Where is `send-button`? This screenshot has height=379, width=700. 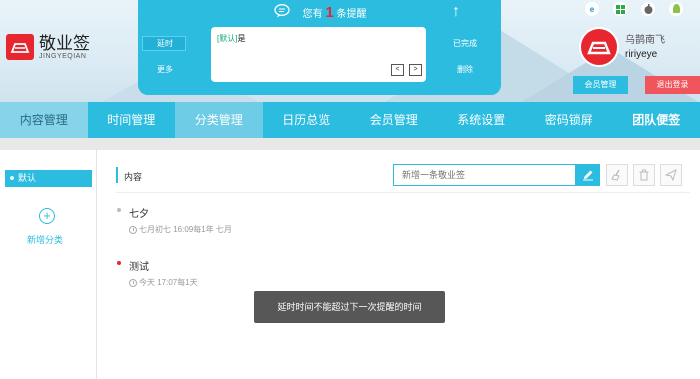
send-button is located at coordinates (671, 175).